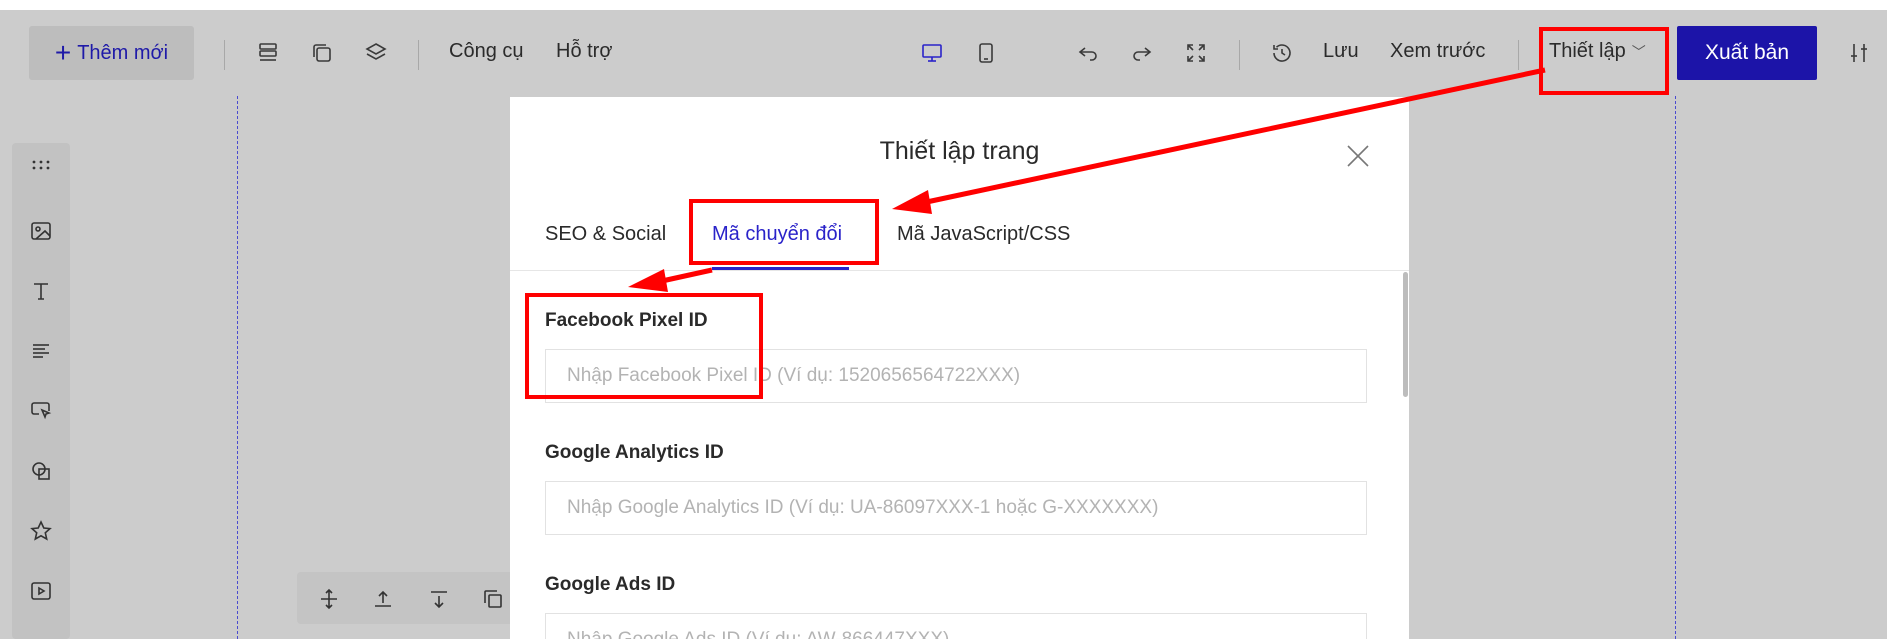  Describe the element at coordinates (1358, 156) in the screenshot. I see `close-icon` at that location.